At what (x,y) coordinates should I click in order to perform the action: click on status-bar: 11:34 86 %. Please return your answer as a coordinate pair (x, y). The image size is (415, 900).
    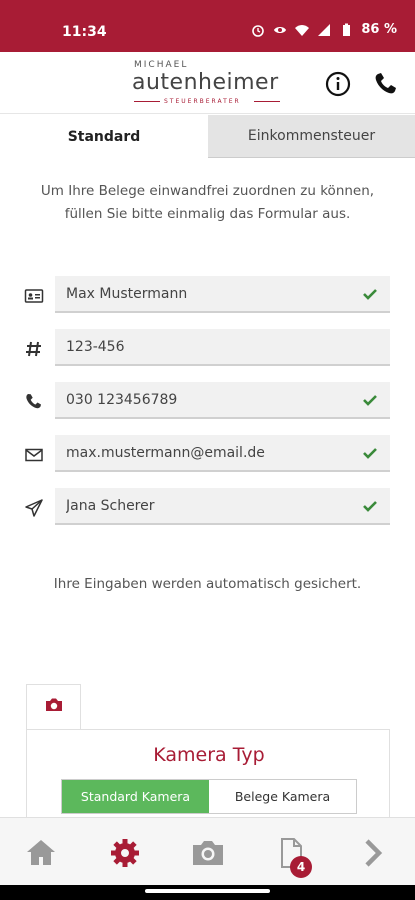
    Looking at the image, I should click on (207, 26).